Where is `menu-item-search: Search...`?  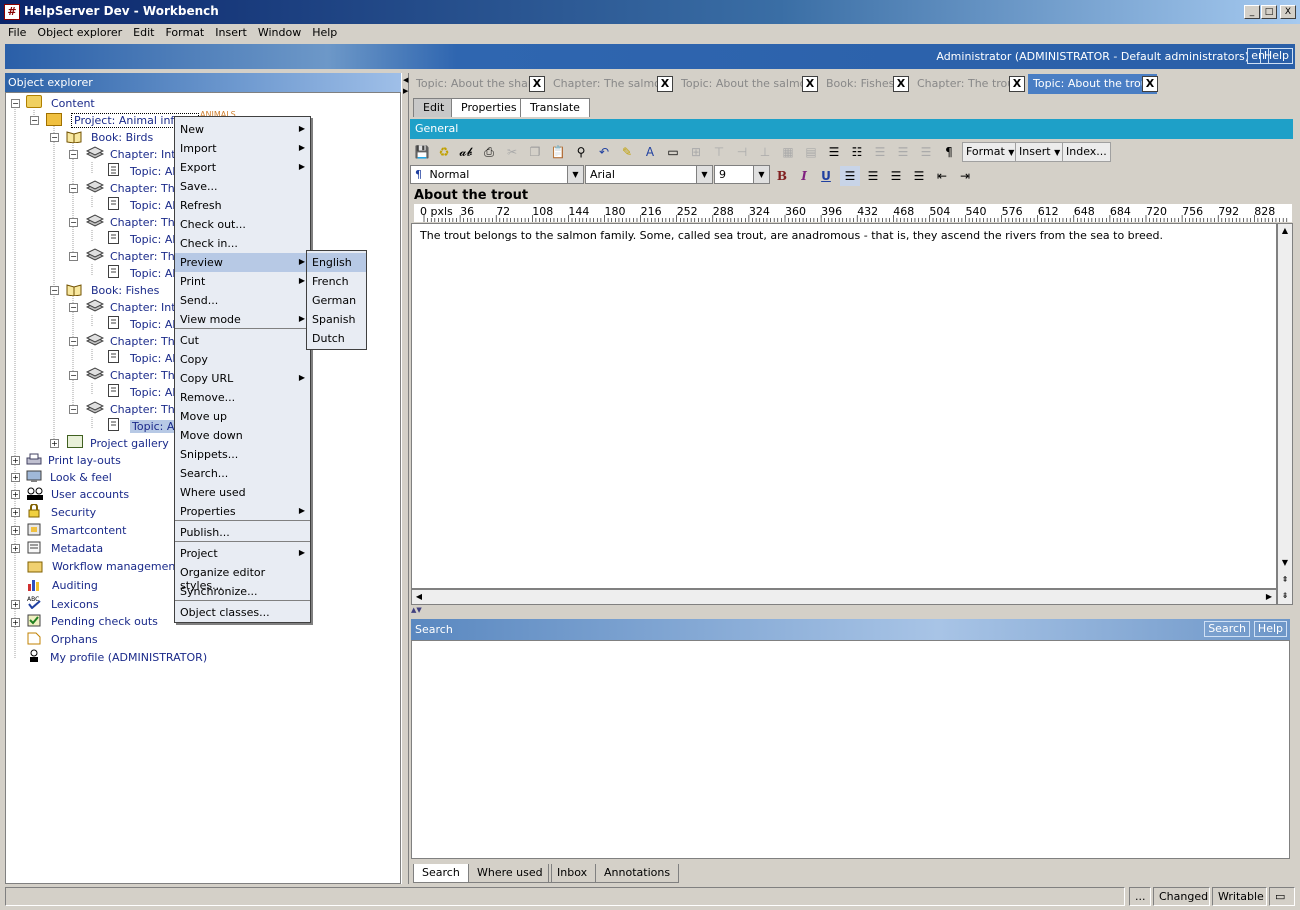
menu-item-search: Search... is located at coordinates (242, 473).